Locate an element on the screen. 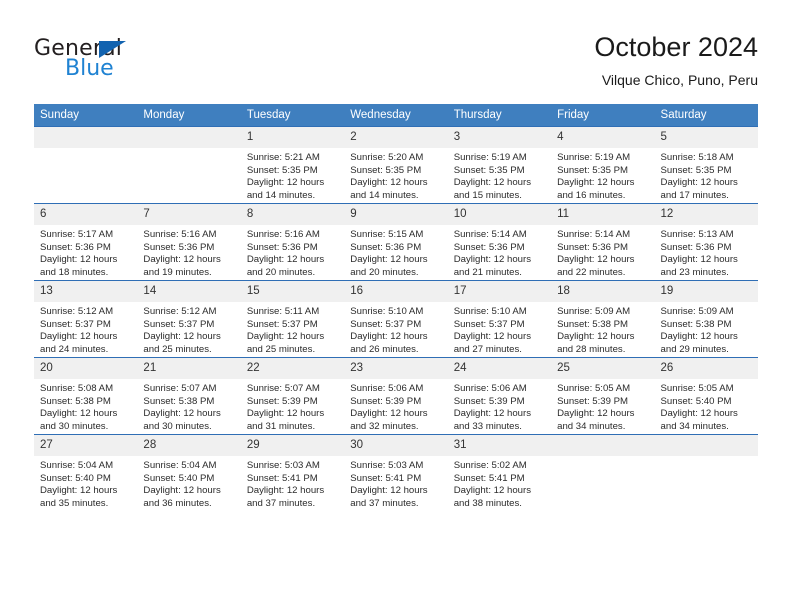 This screenshot has width=792, height=612. sunrise-text: Sunrise: 5:07 AM is located at coordinates (180, 388).